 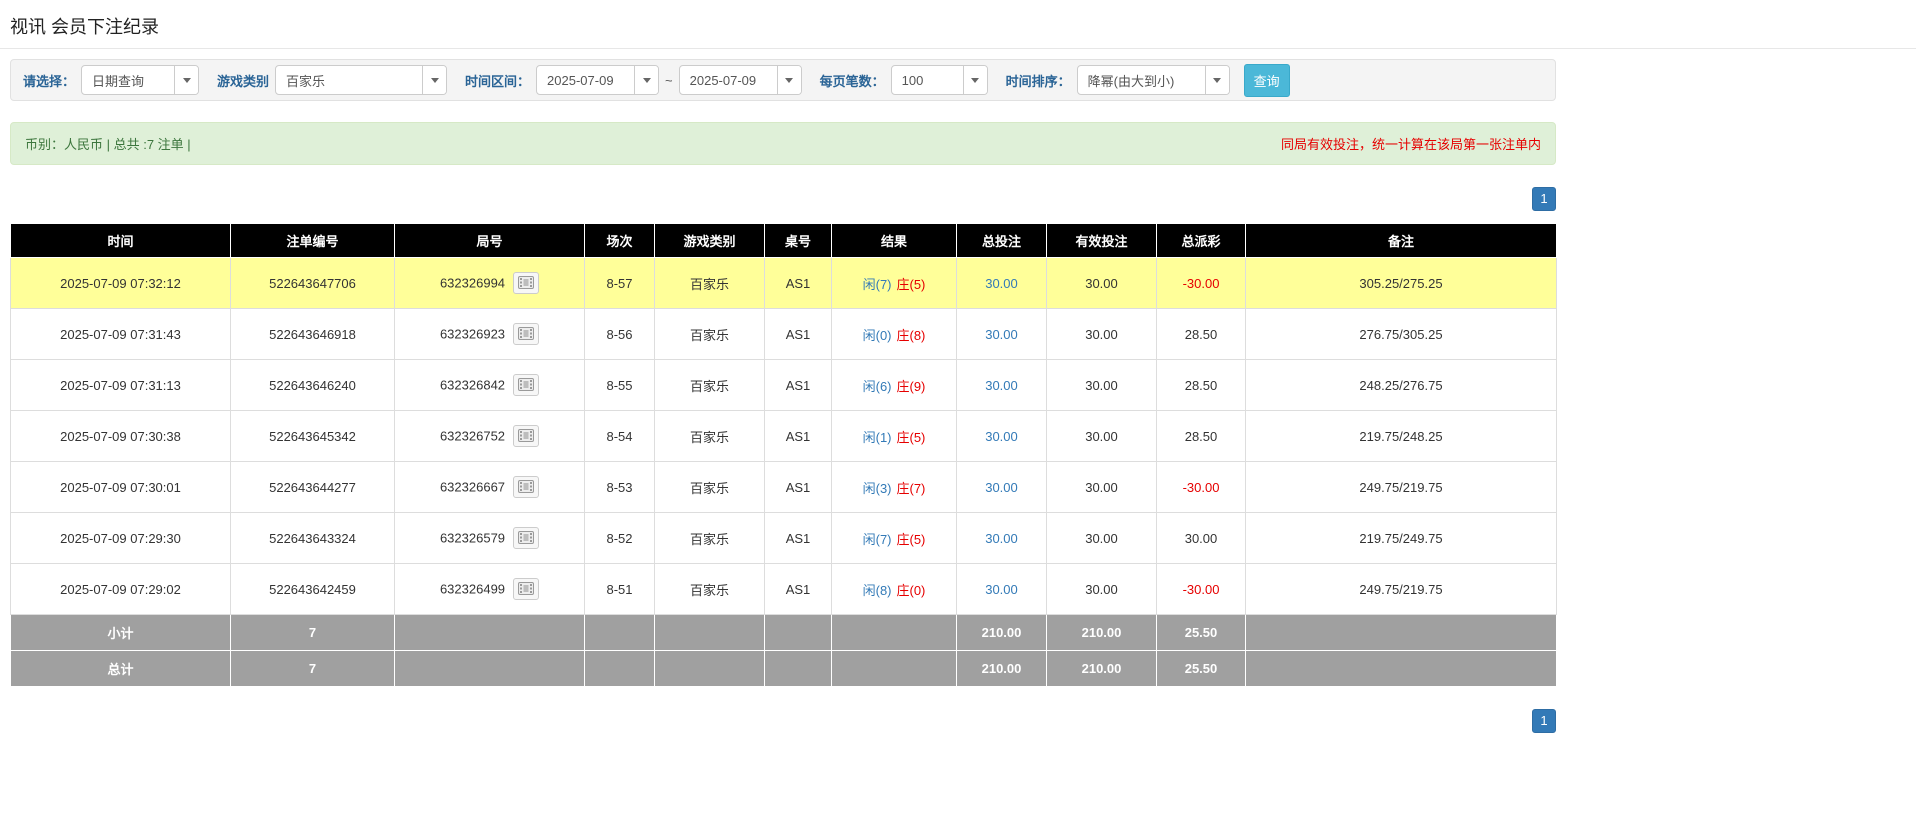 What do you see at coordinates (1001, 240) in the screenshot?
I see `column-header: 总投注` at bounding box center [1001, 240].